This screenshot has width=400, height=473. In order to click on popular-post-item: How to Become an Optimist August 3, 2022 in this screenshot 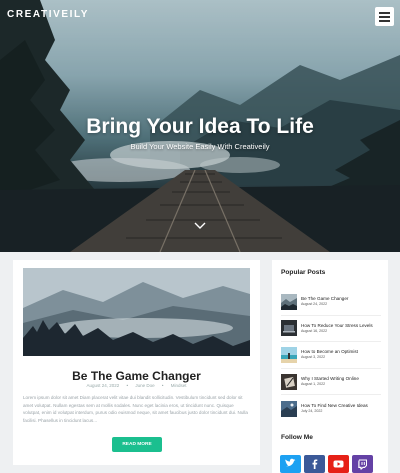, I will do `click(331, 355)`.